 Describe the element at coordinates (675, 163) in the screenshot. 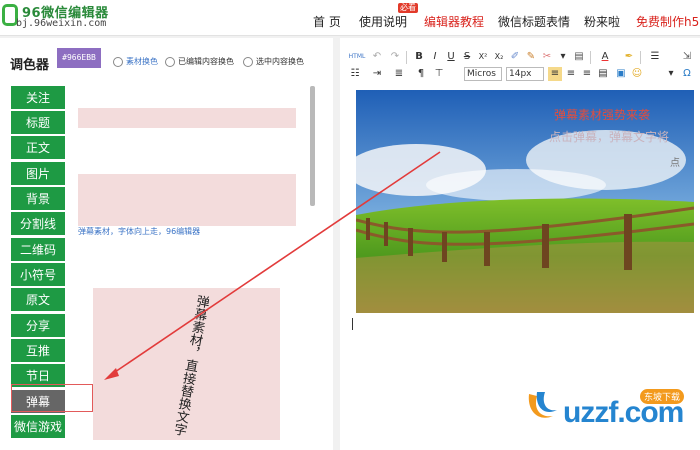

I see `image-tail-text: 点` at that location.